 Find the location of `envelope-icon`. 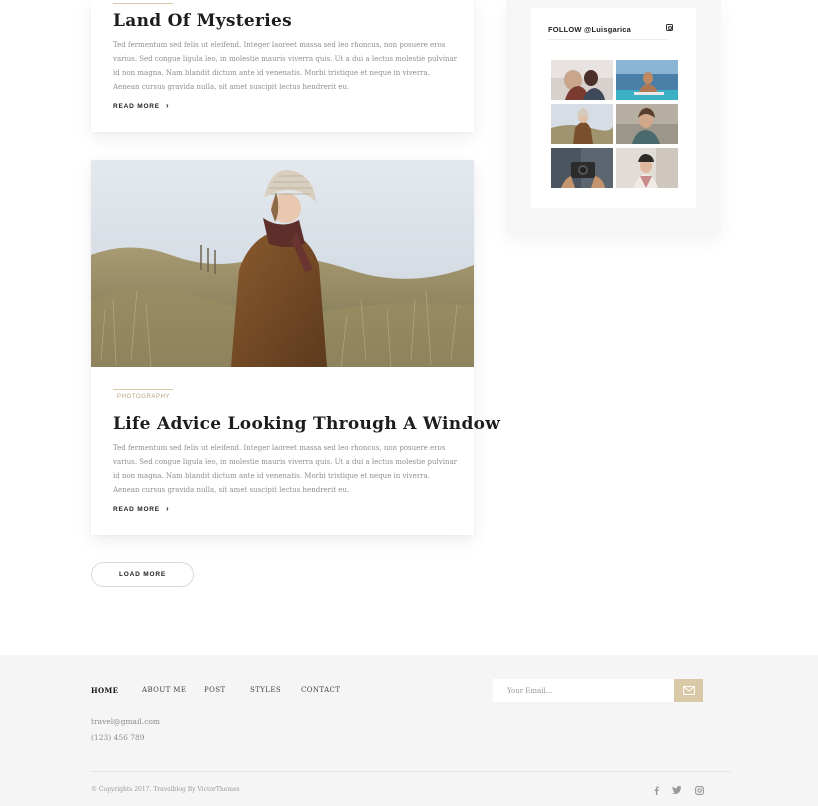

envelope-icon is located at coordinates (688, 690).